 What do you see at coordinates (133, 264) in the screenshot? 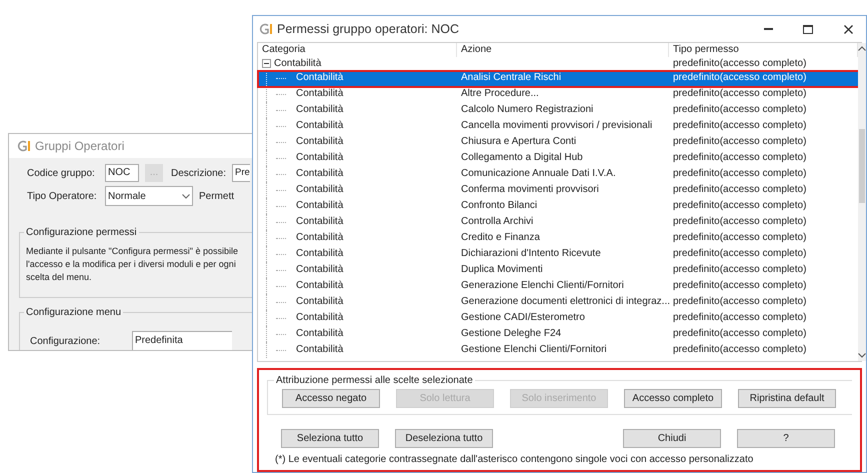
I see `description-text: Mediante il pulsante "Configura permessi" è possibile l'accesso e la modifica per i diversi moduli e per ogni scelta del menu.` at bounding box center [133, 264].